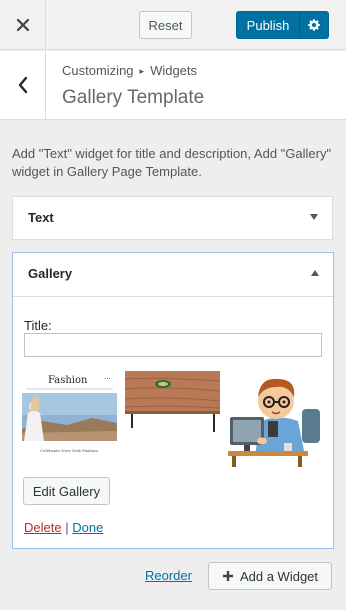 The image size is (346, 610). What do you see at coordinates (66, 491) in the screenshot?
I see `edit-gallery-button: Edit Gallery` at bounding box center [66, 491].